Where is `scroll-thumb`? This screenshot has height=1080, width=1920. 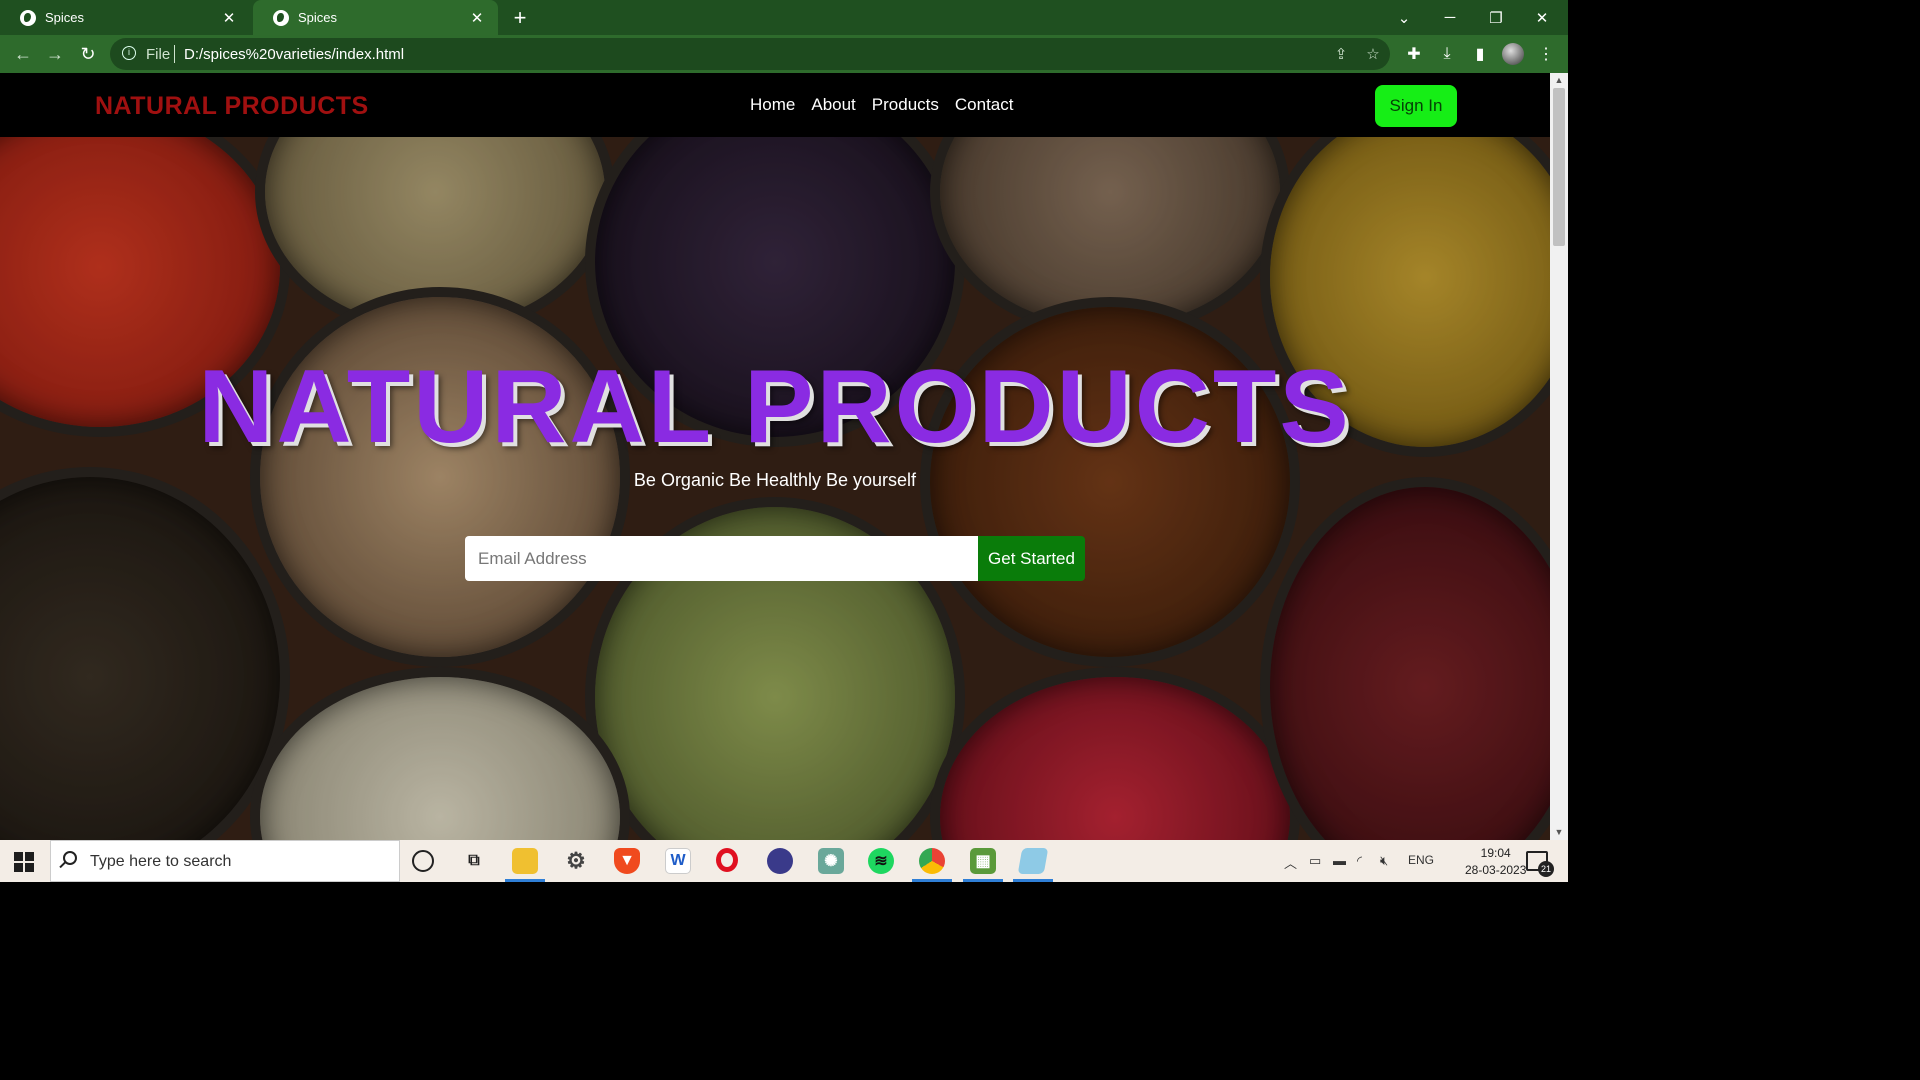
scroll-thumb is located at coordinates (1559, 167).